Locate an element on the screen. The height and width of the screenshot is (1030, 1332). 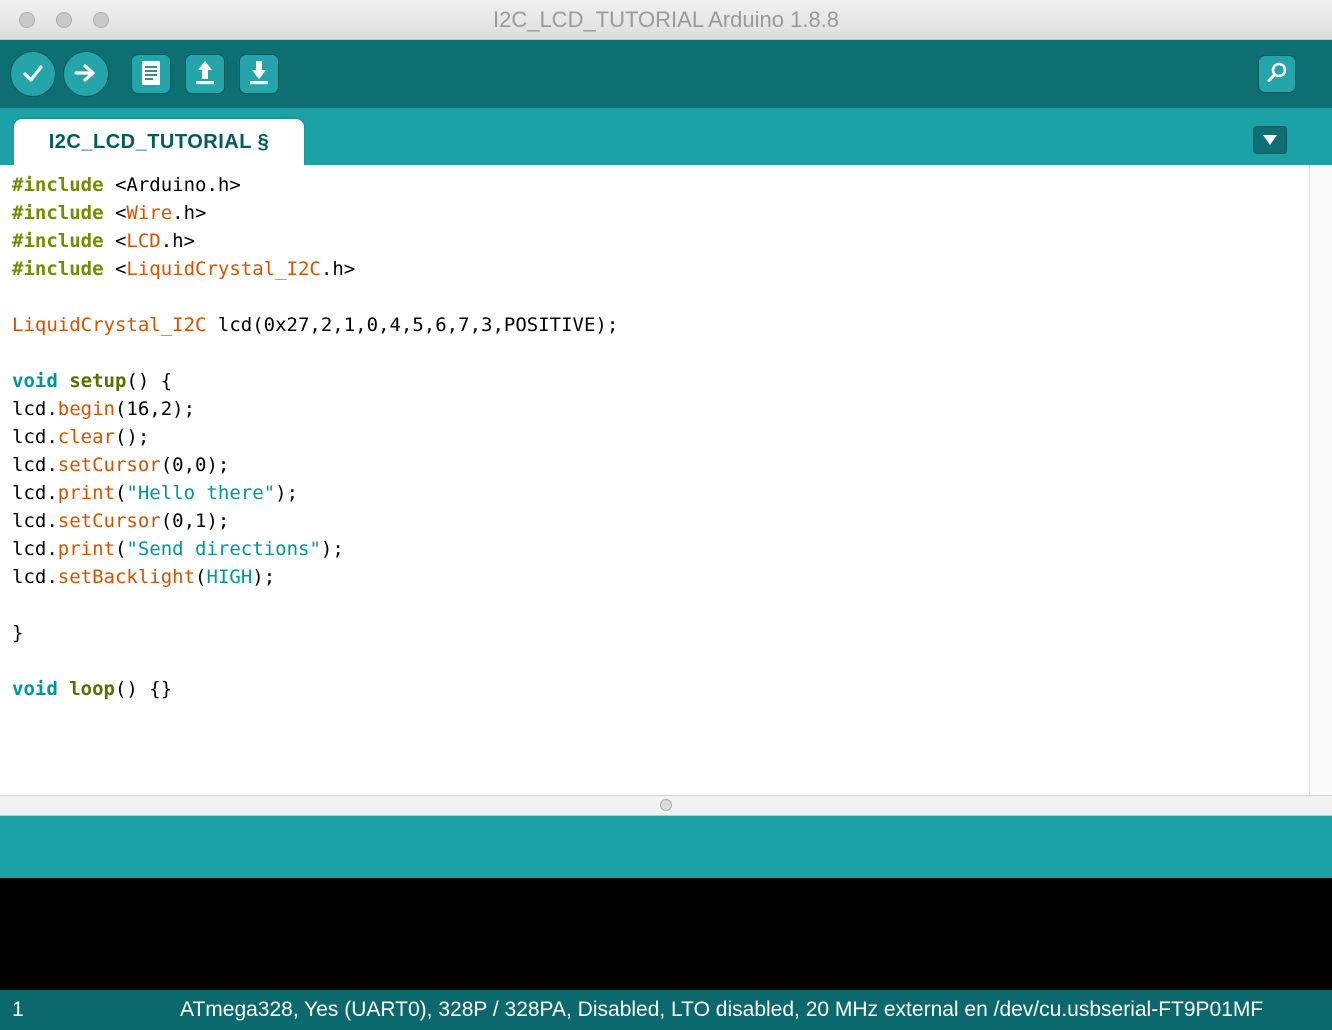
code-line: lcd.print("Hello there"); is located at coordinates (155, 493).